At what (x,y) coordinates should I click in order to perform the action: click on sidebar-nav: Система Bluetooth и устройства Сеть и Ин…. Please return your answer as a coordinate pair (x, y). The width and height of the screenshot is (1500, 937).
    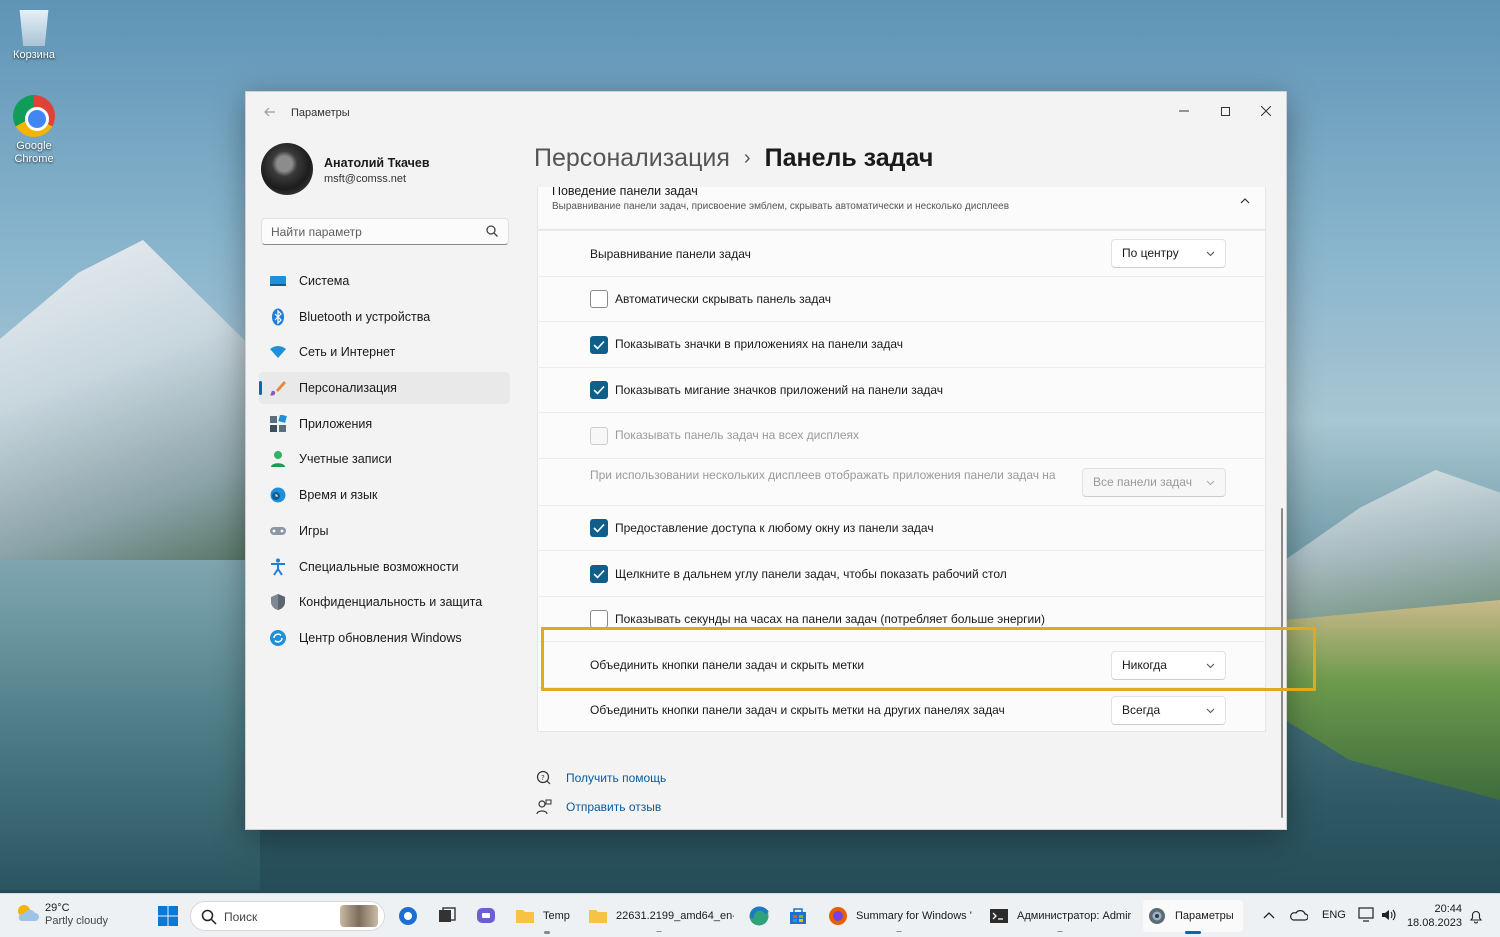
    Looking at the image, I should click on (384, 461).